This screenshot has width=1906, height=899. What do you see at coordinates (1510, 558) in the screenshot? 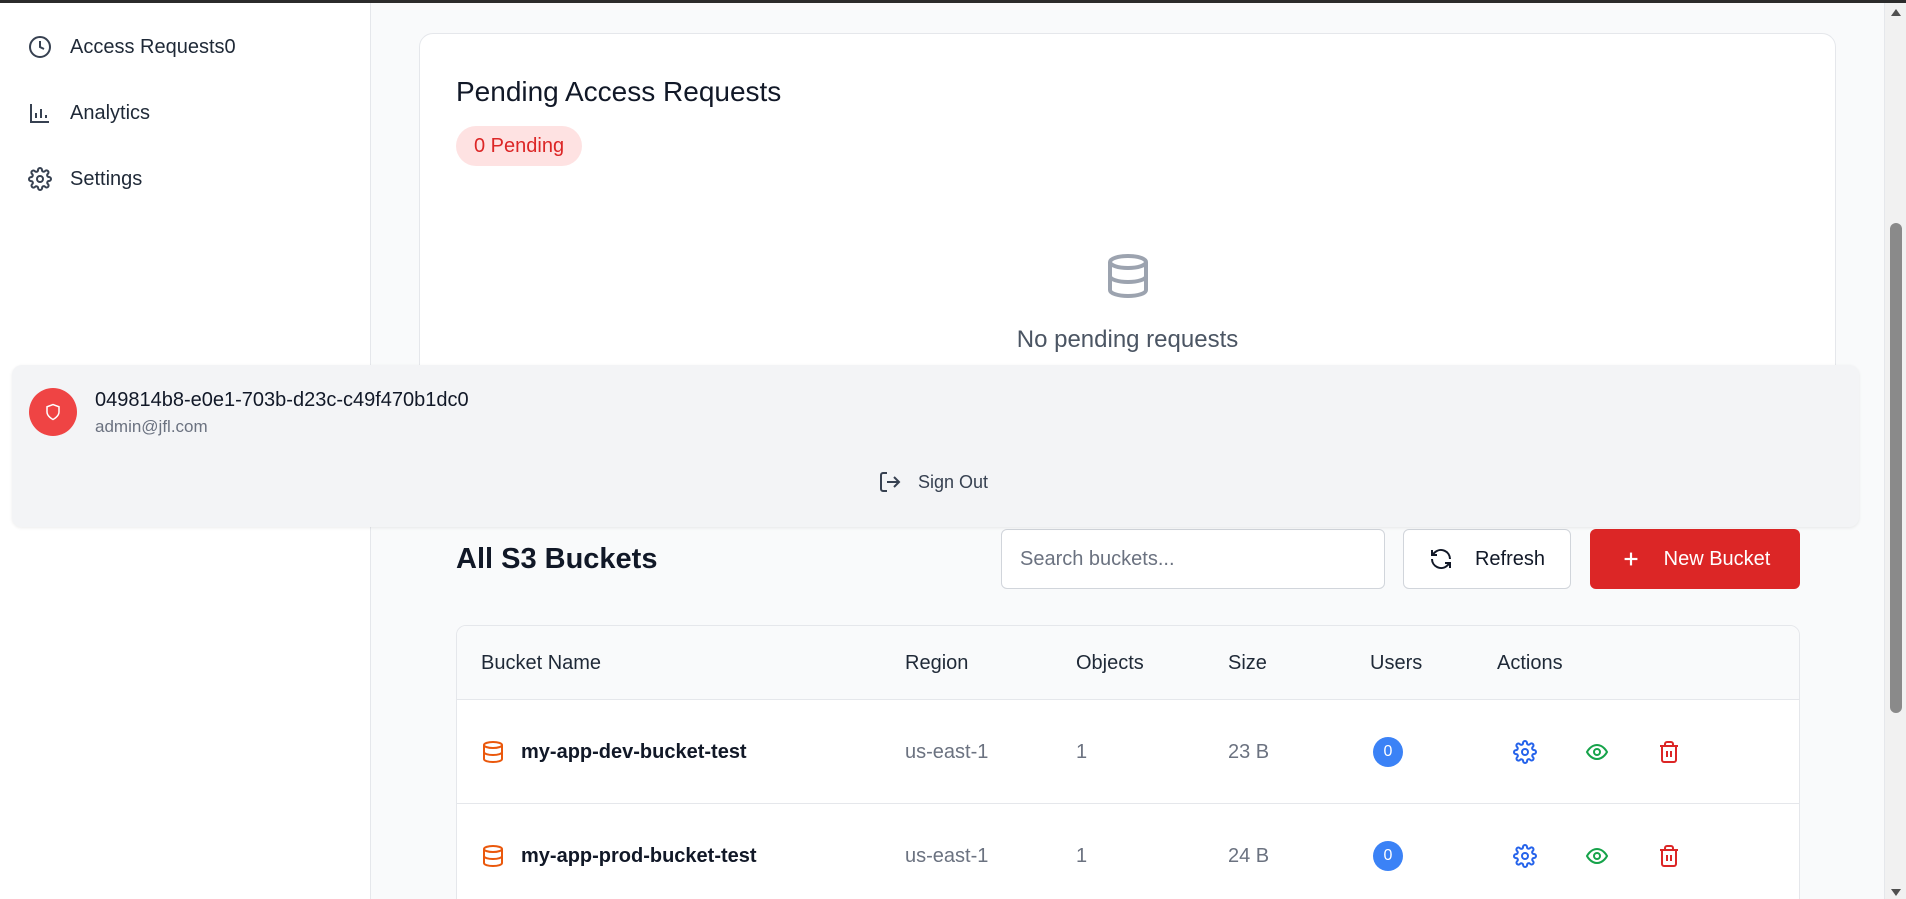
I see `refresh-label: Refresh` at bounding box center [1510, 558].